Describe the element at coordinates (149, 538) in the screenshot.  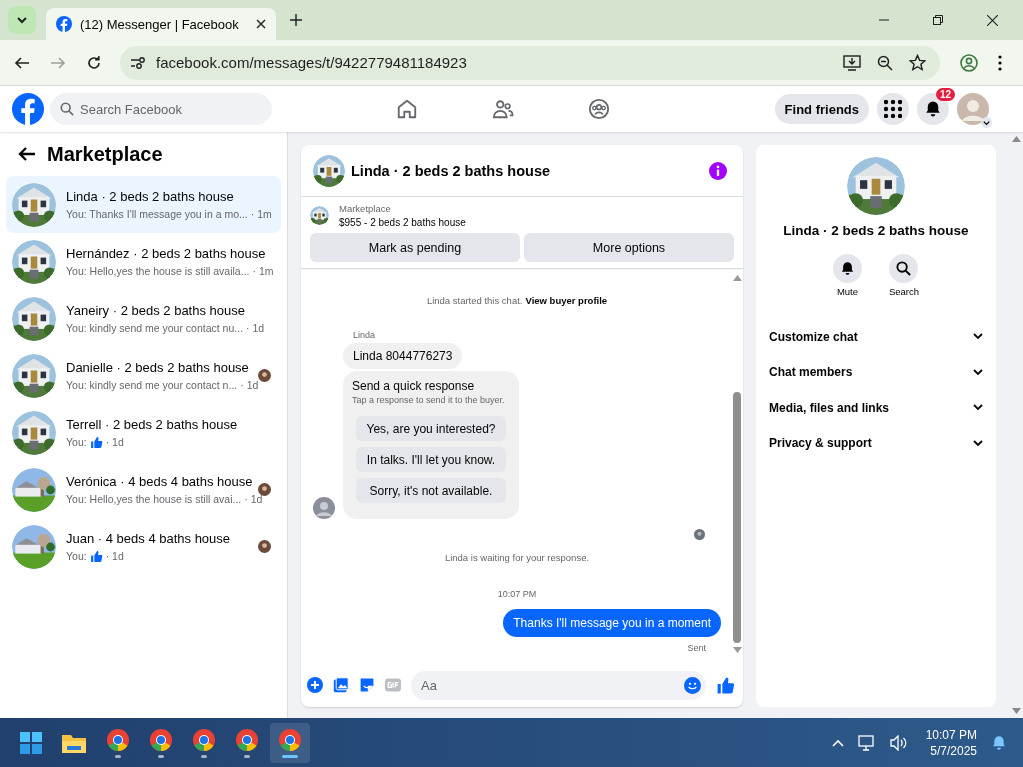
I see `conversation-title: Juan · 4 beds 4 baths house` at that location.